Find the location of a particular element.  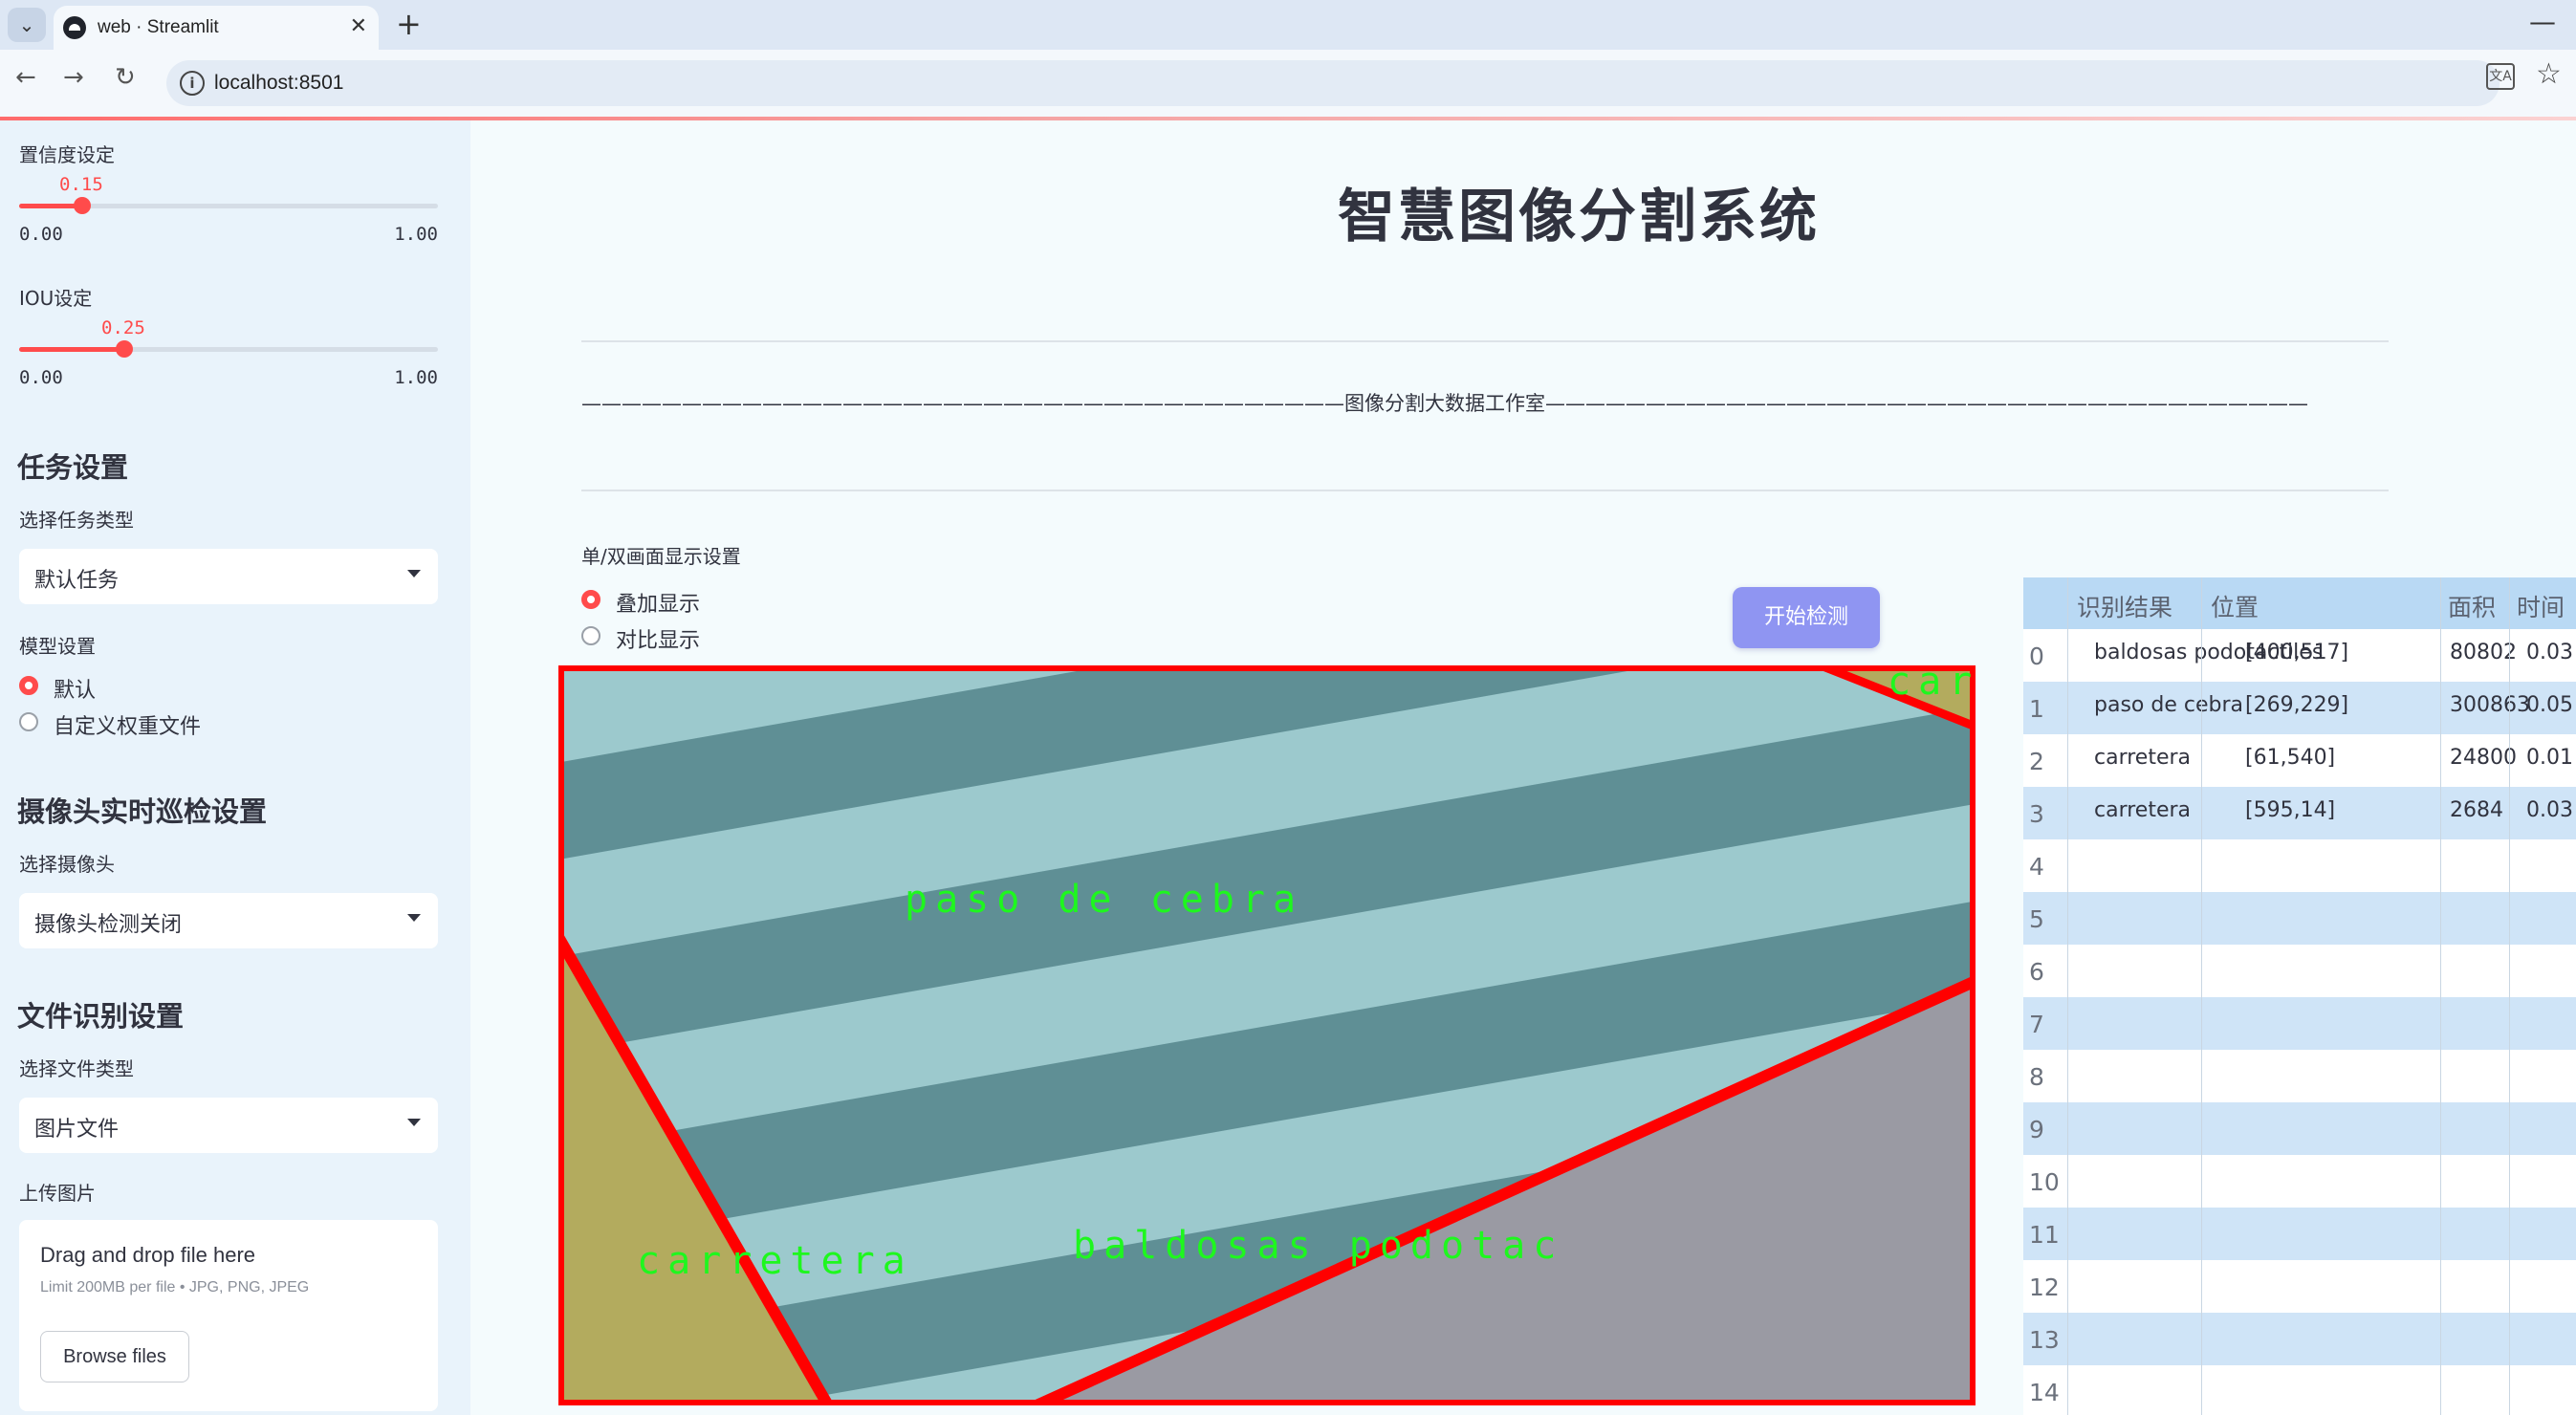

url-text: localhost:8501 is located at coordinates (279, 83).